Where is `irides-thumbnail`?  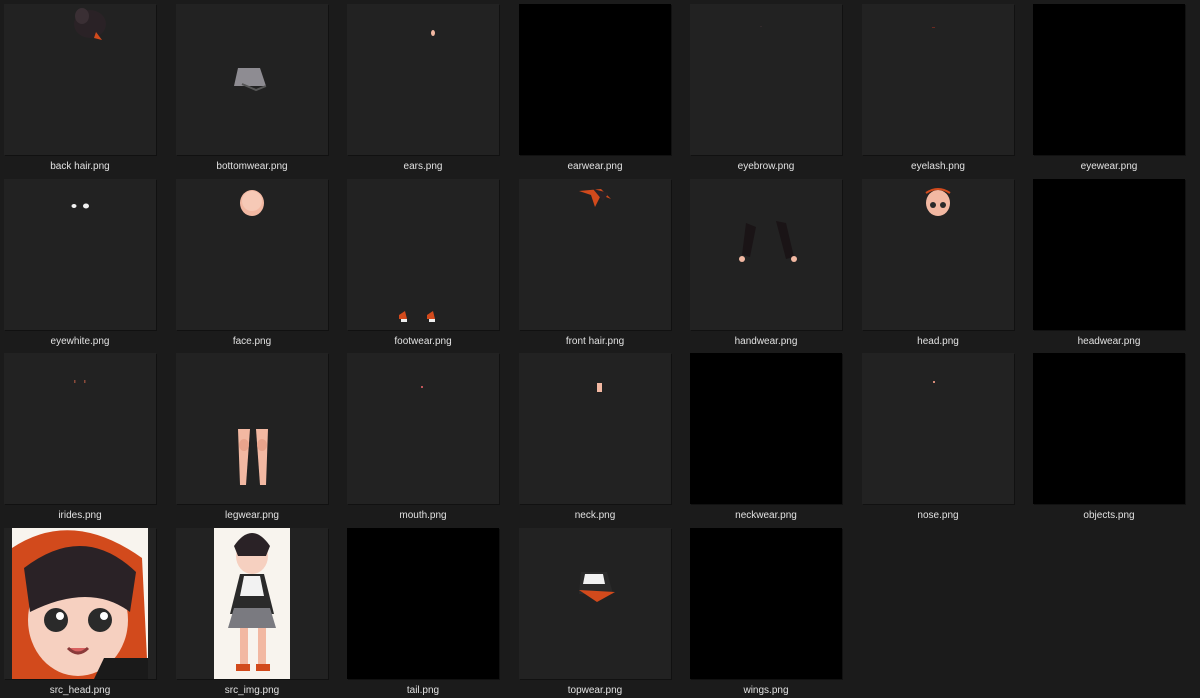
irides-thumbnail is located at coordinates (80, 428).